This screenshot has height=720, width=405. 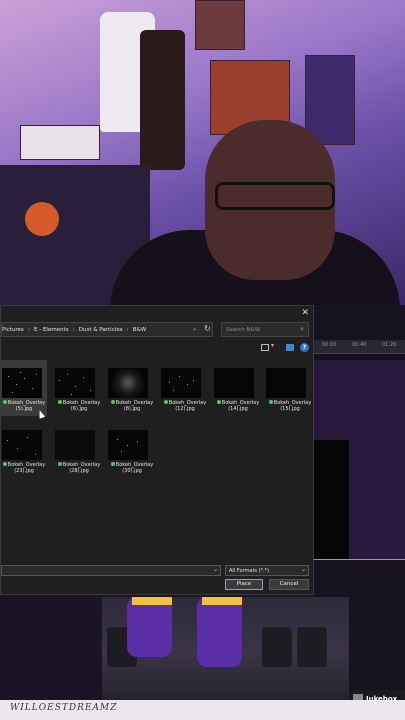 I want to click on basketball, so click(x=42, y=219).